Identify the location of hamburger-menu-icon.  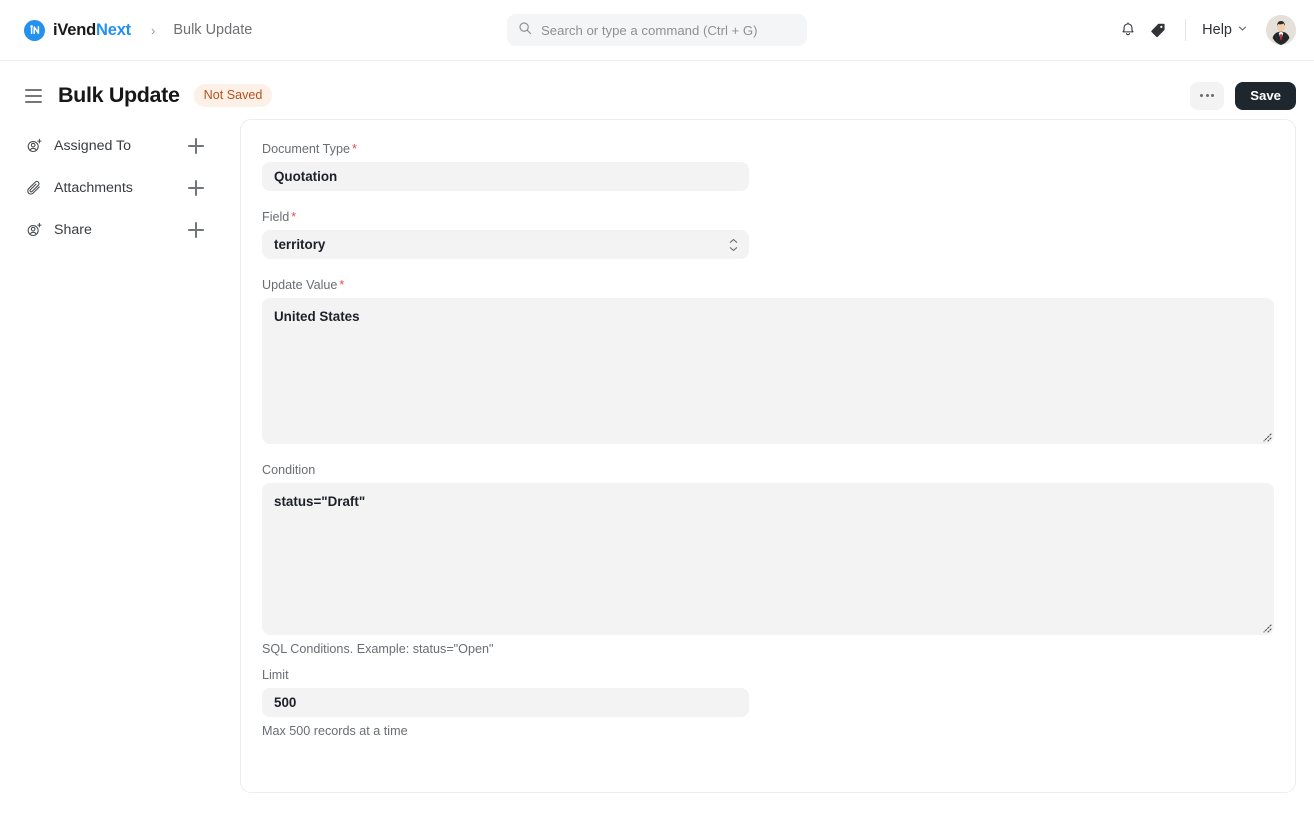
(33, 95).